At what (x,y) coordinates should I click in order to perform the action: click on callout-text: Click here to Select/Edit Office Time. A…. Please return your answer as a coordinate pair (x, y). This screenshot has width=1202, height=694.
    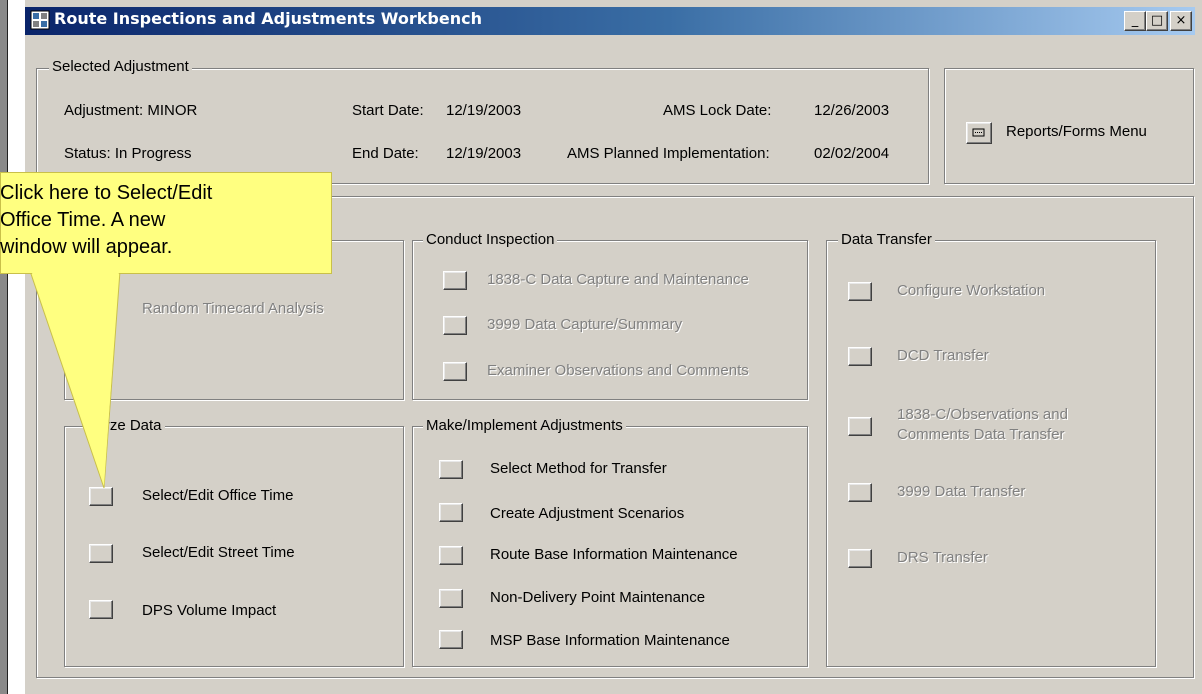
    Looking at the image, I should click on (106, 220).